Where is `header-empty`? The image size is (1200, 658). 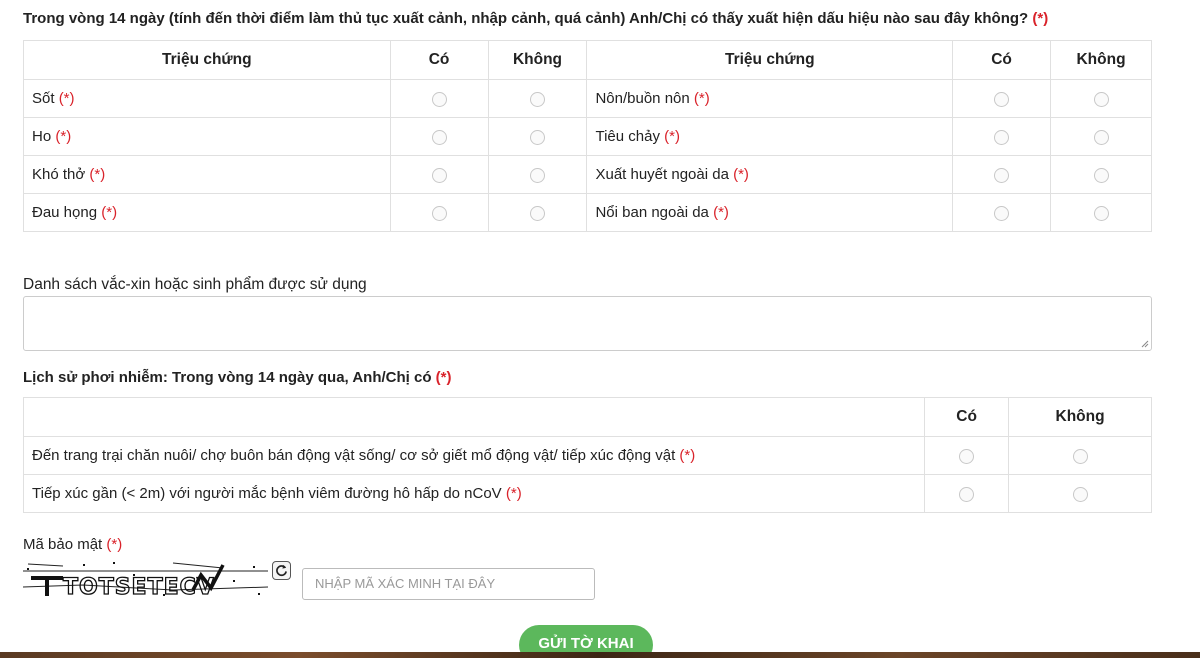 header-empty is located at coordinates (474, 417).